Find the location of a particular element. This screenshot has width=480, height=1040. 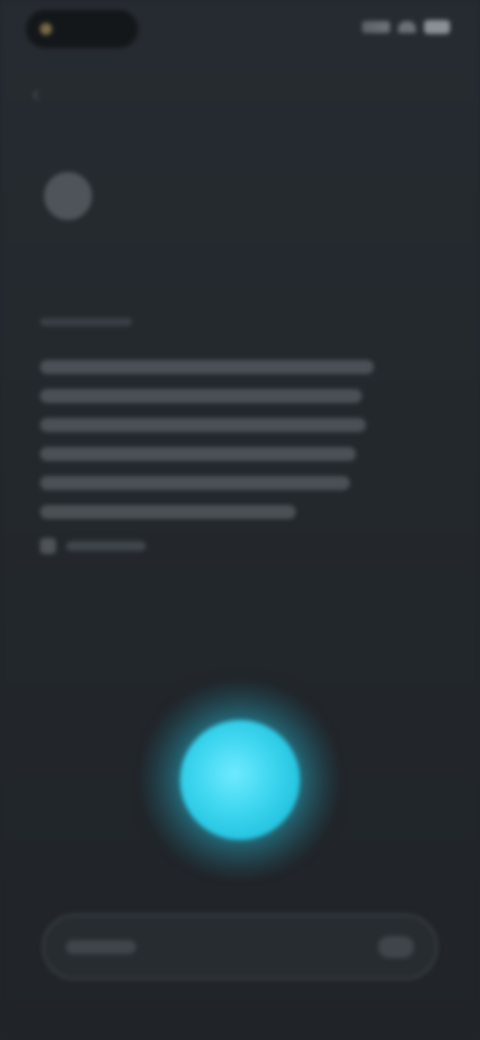

back-button: ‹ is located at coordinates (36, 94).